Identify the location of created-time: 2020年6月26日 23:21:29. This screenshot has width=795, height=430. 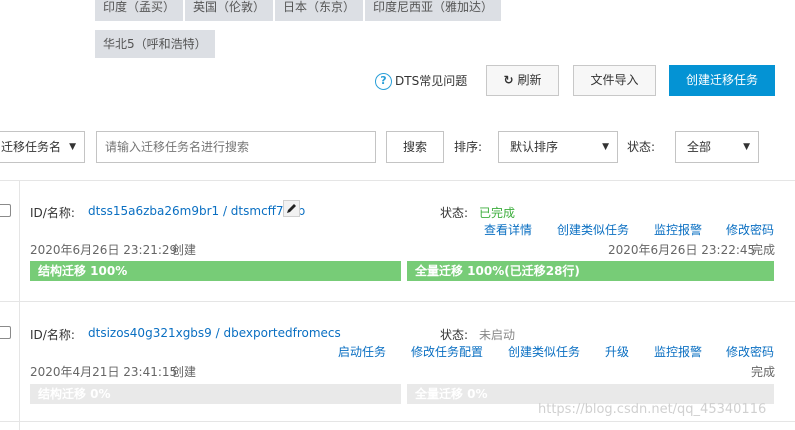
(104, 250).